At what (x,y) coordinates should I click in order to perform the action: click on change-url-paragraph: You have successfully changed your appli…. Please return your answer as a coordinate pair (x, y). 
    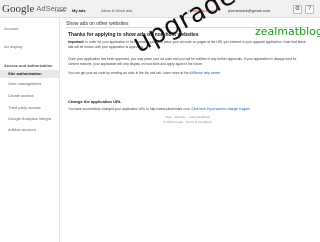
    Looking at the image, I should click on (187, 109).